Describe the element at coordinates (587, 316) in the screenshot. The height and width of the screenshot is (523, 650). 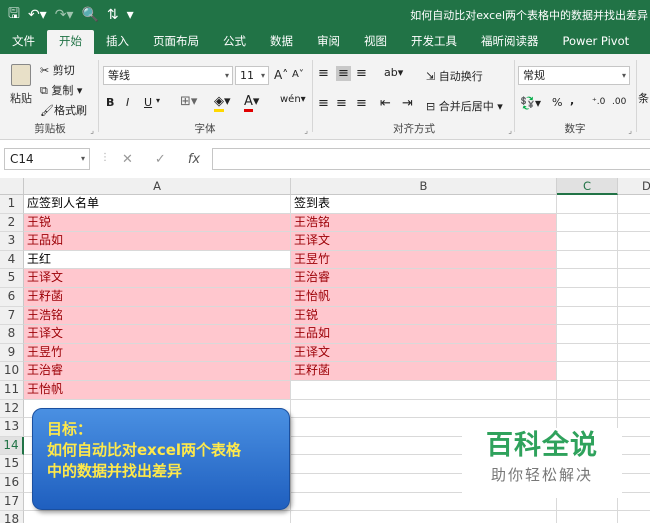
I see `cell-c7` at that location.